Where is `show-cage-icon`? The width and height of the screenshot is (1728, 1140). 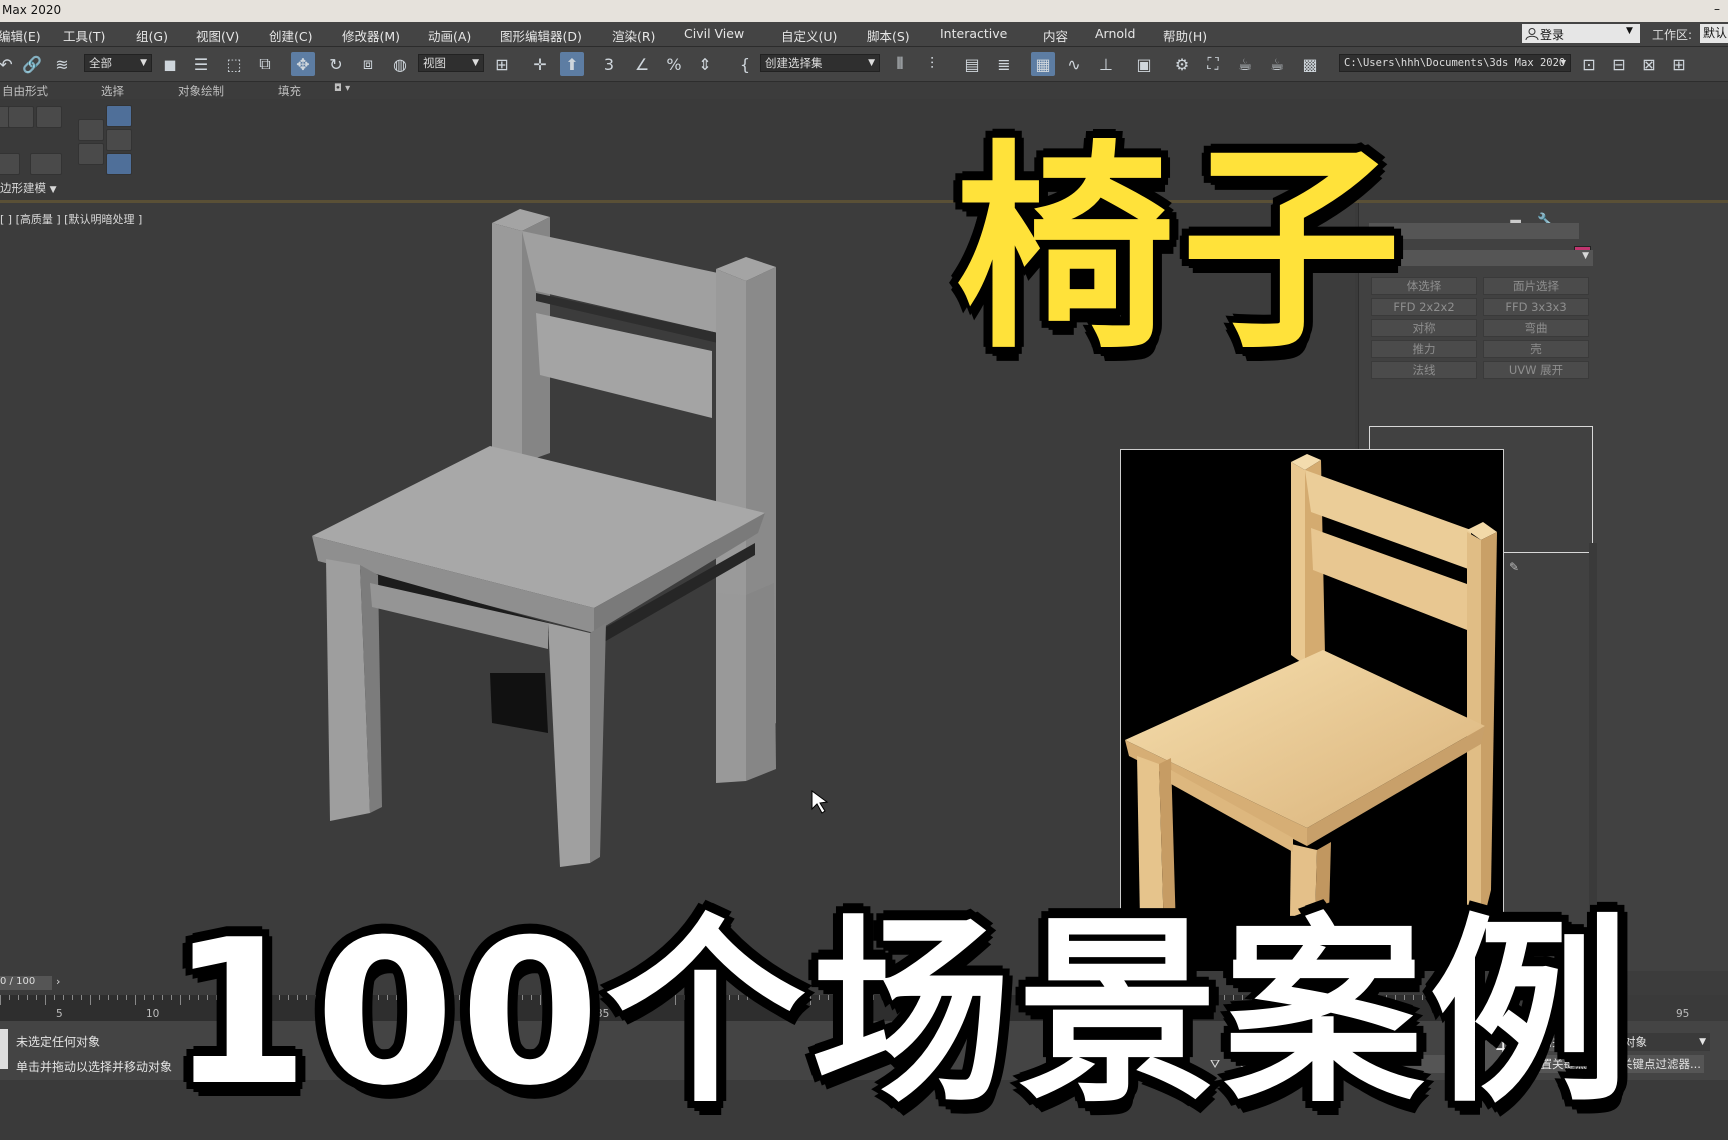
show-cage-icon is located at coordinates (119, 116).